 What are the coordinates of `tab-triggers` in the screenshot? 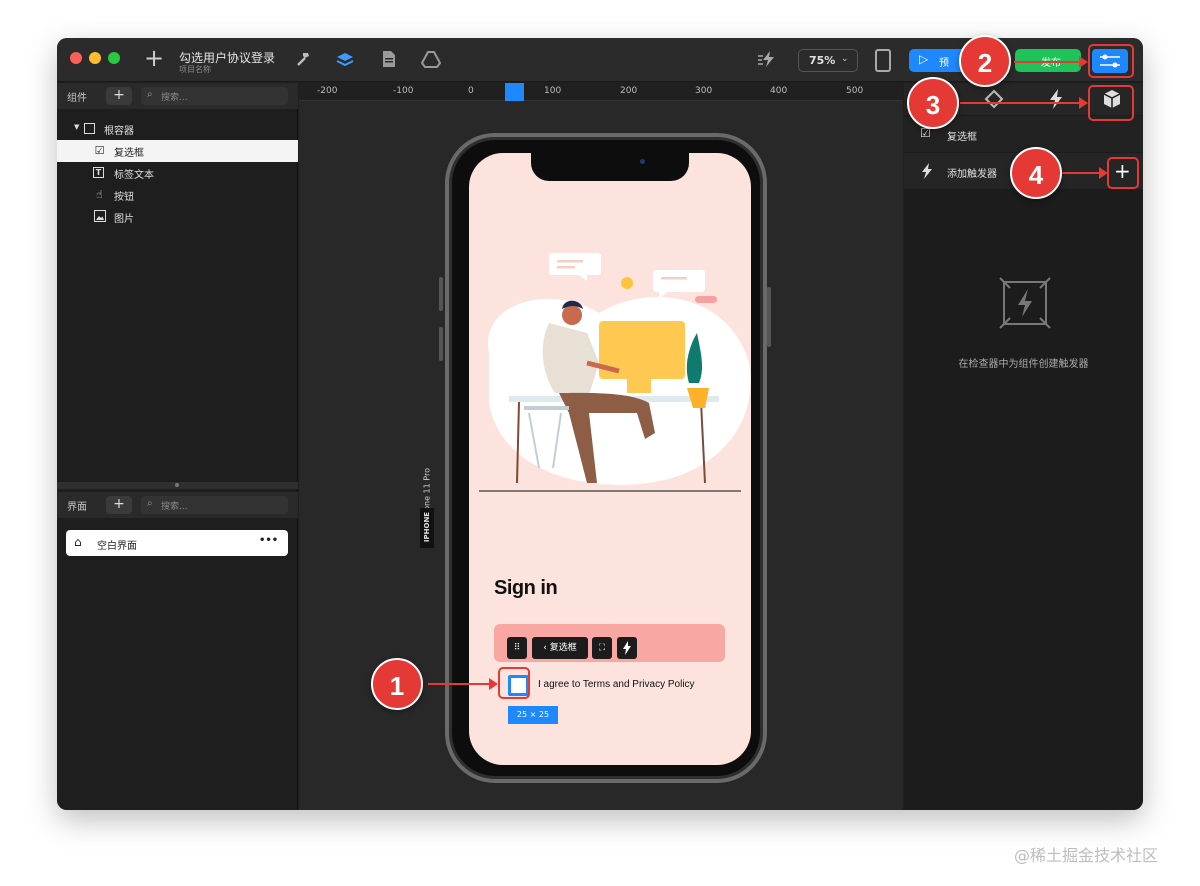 It's located at (1056, 99).